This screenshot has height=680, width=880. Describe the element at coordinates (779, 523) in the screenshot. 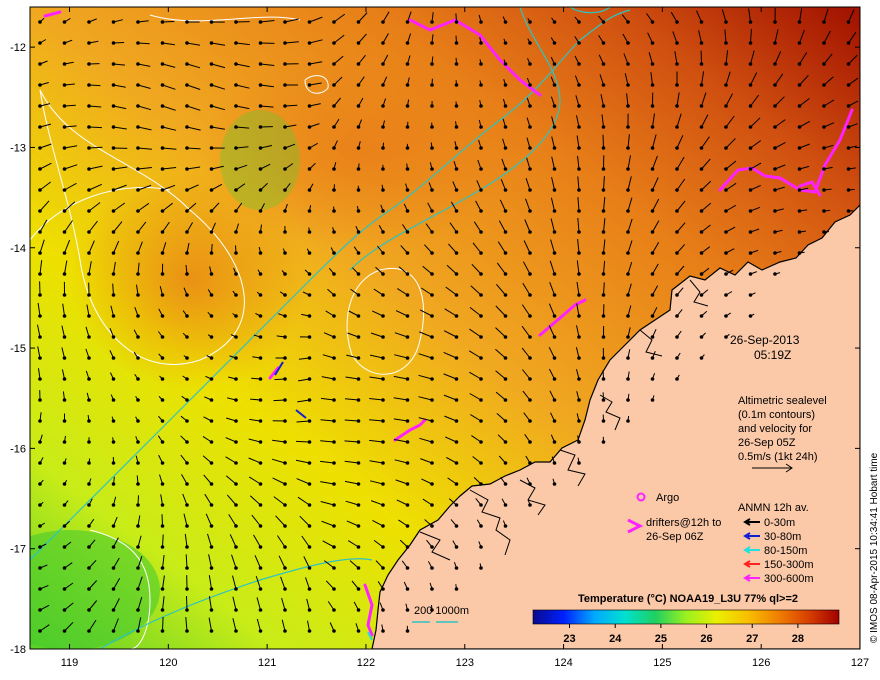

I see `anmn-item-label: 0-30m` at that location.